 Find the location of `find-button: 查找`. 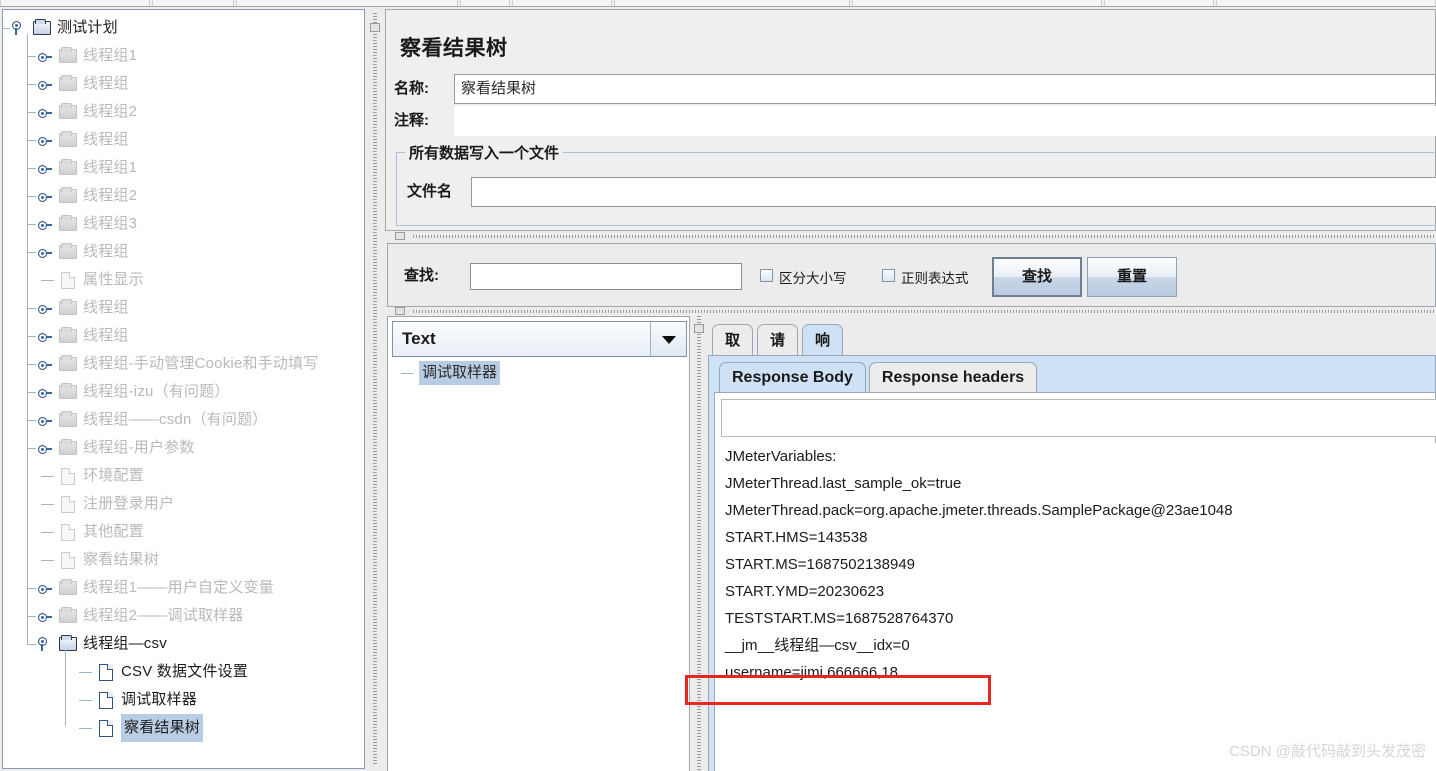

find-button: 查找 is located at coordinates (1037, 277).